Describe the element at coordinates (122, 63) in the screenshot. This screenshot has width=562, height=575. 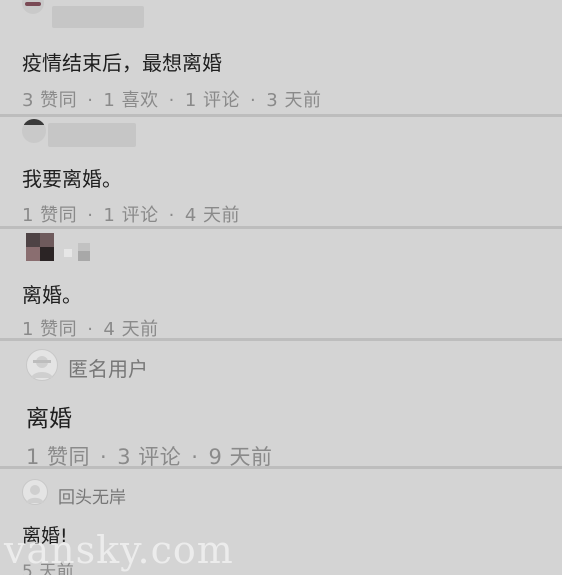
I see `comment-text: 疫情结束后，最想离婚` at that location.